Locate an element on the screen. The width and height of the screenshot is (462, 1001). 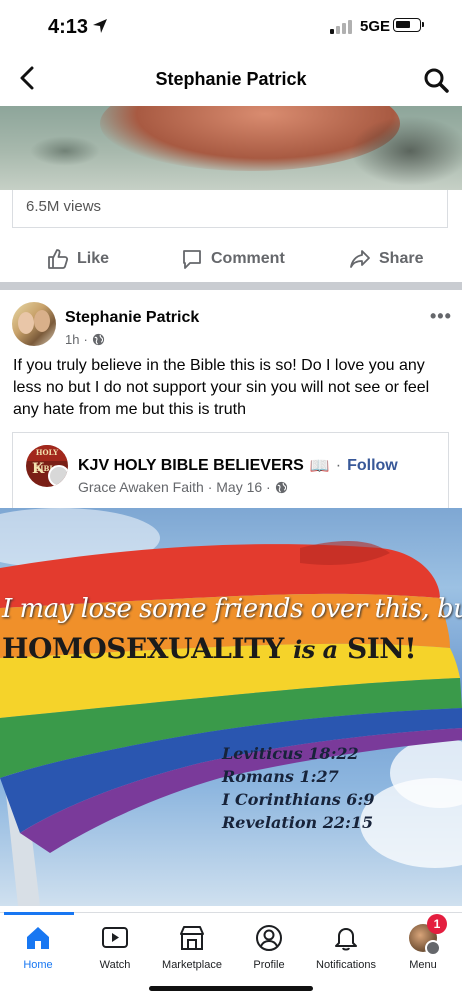
post-time: 1h is located at coordinates (72, 339).